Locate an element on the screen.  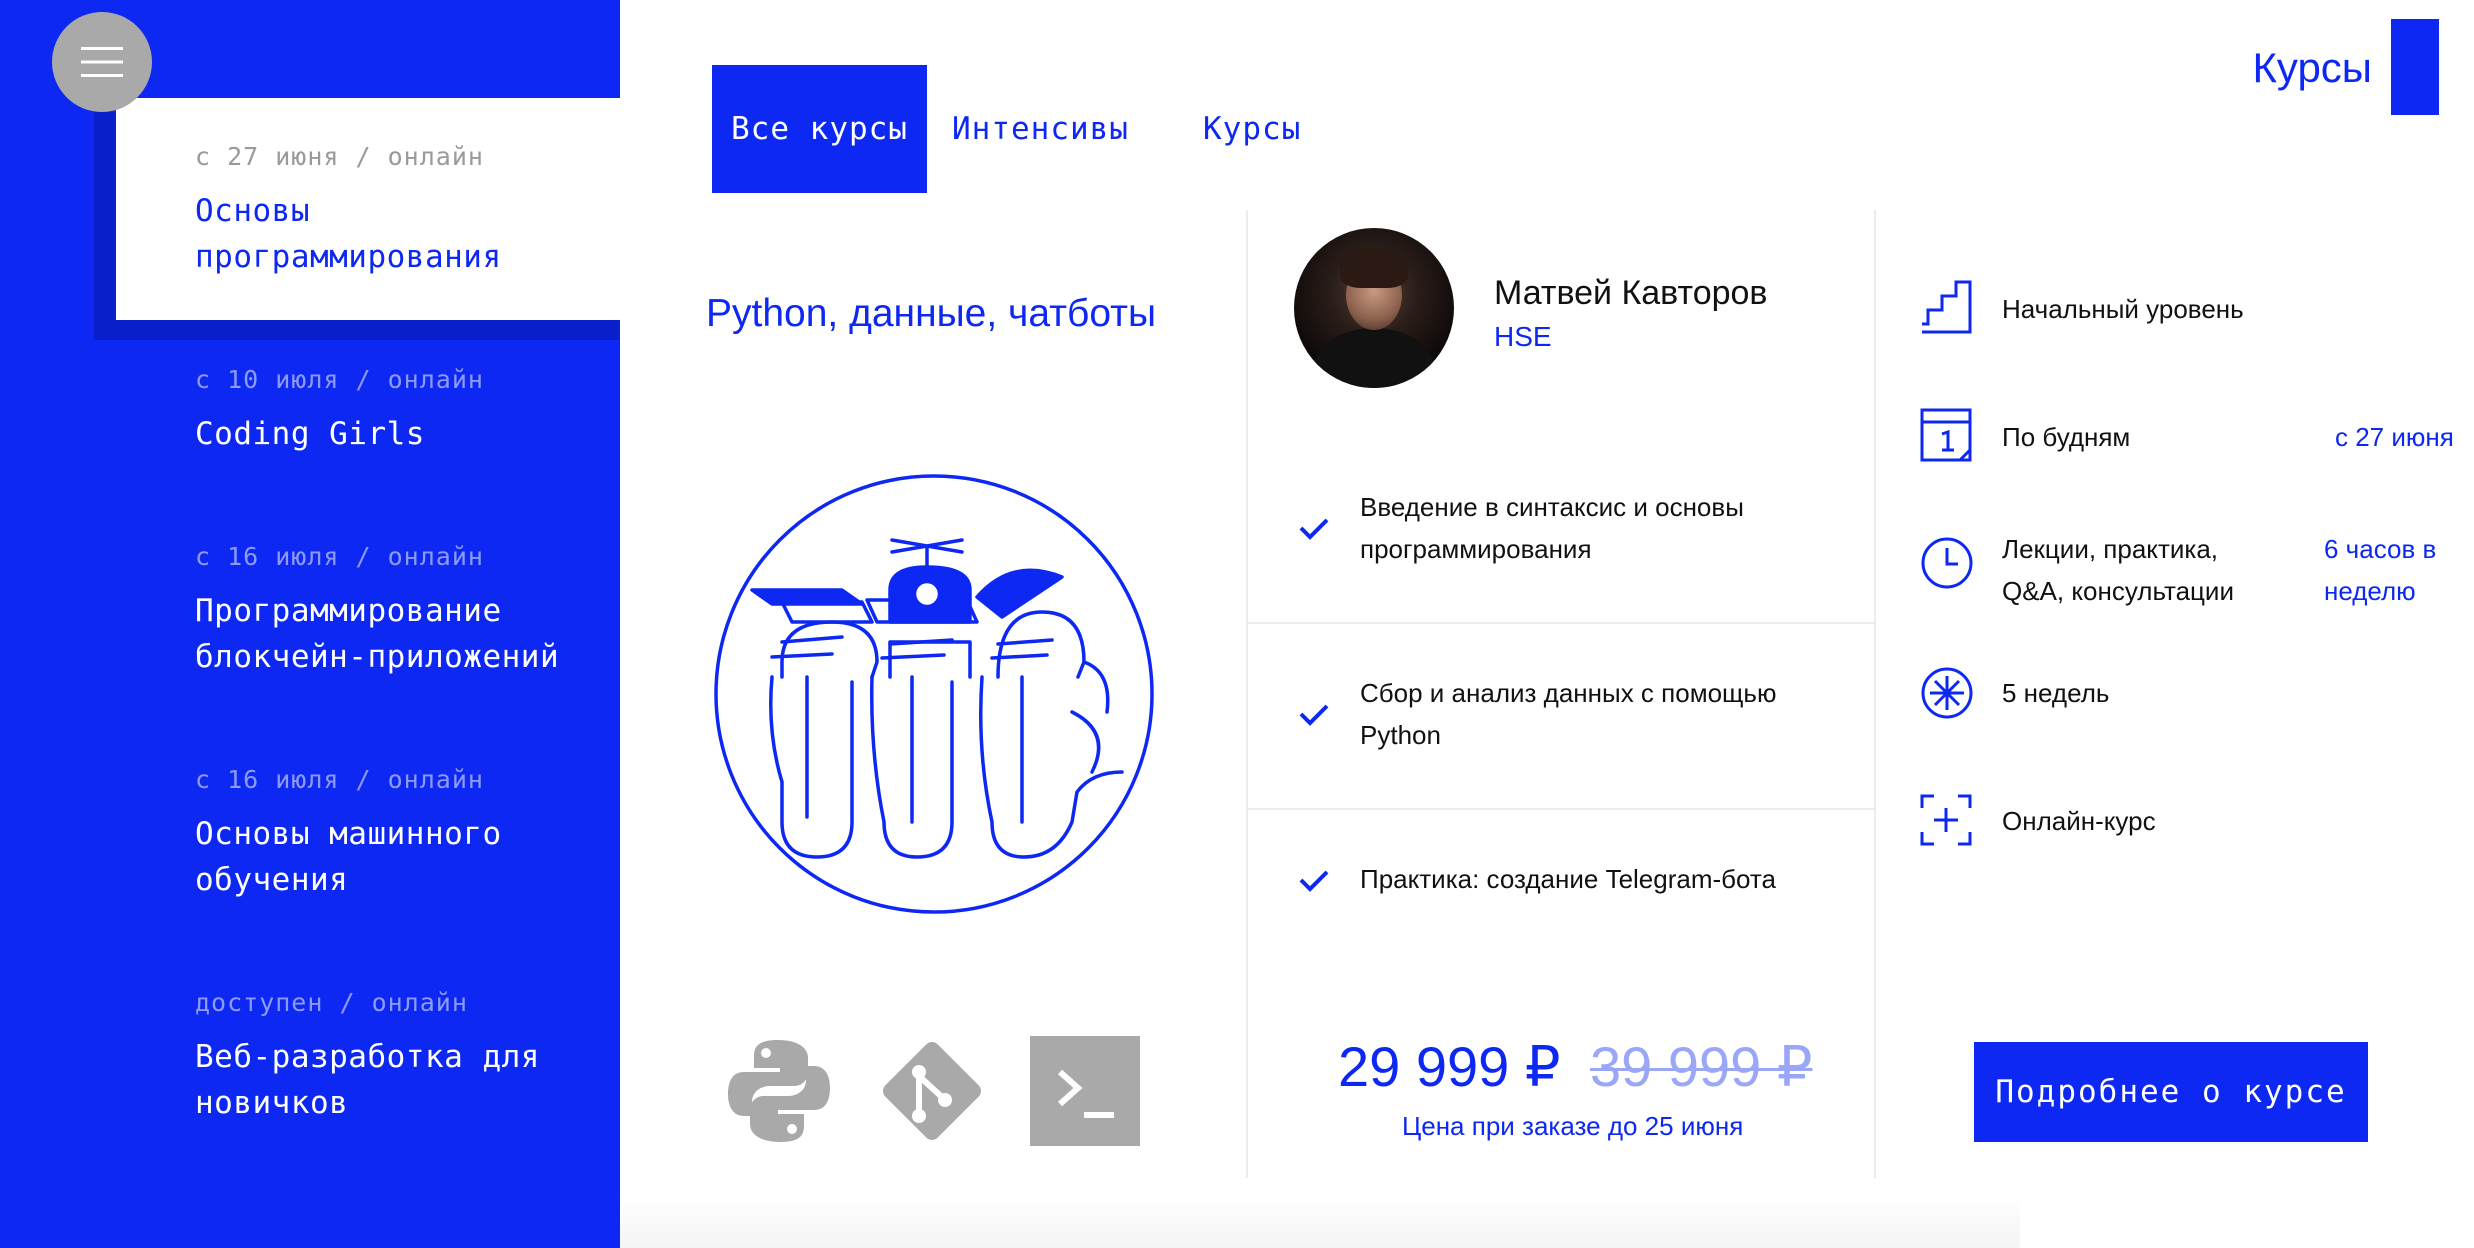
python-icon is located at coordinates (779, 1091).